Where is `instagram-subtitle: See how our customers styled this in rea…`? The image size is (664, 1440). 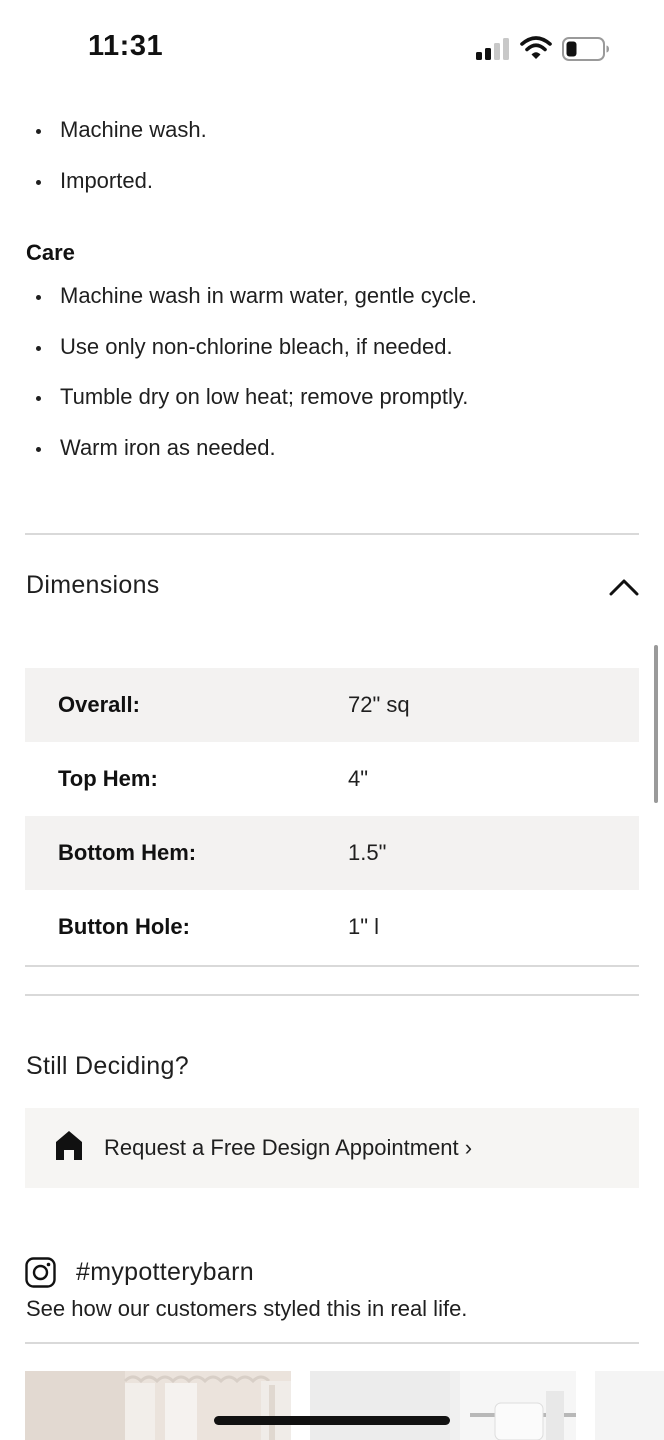
instagram-subtitle: See how our customers styled this in rea… is located at coordinates (247, 1308).